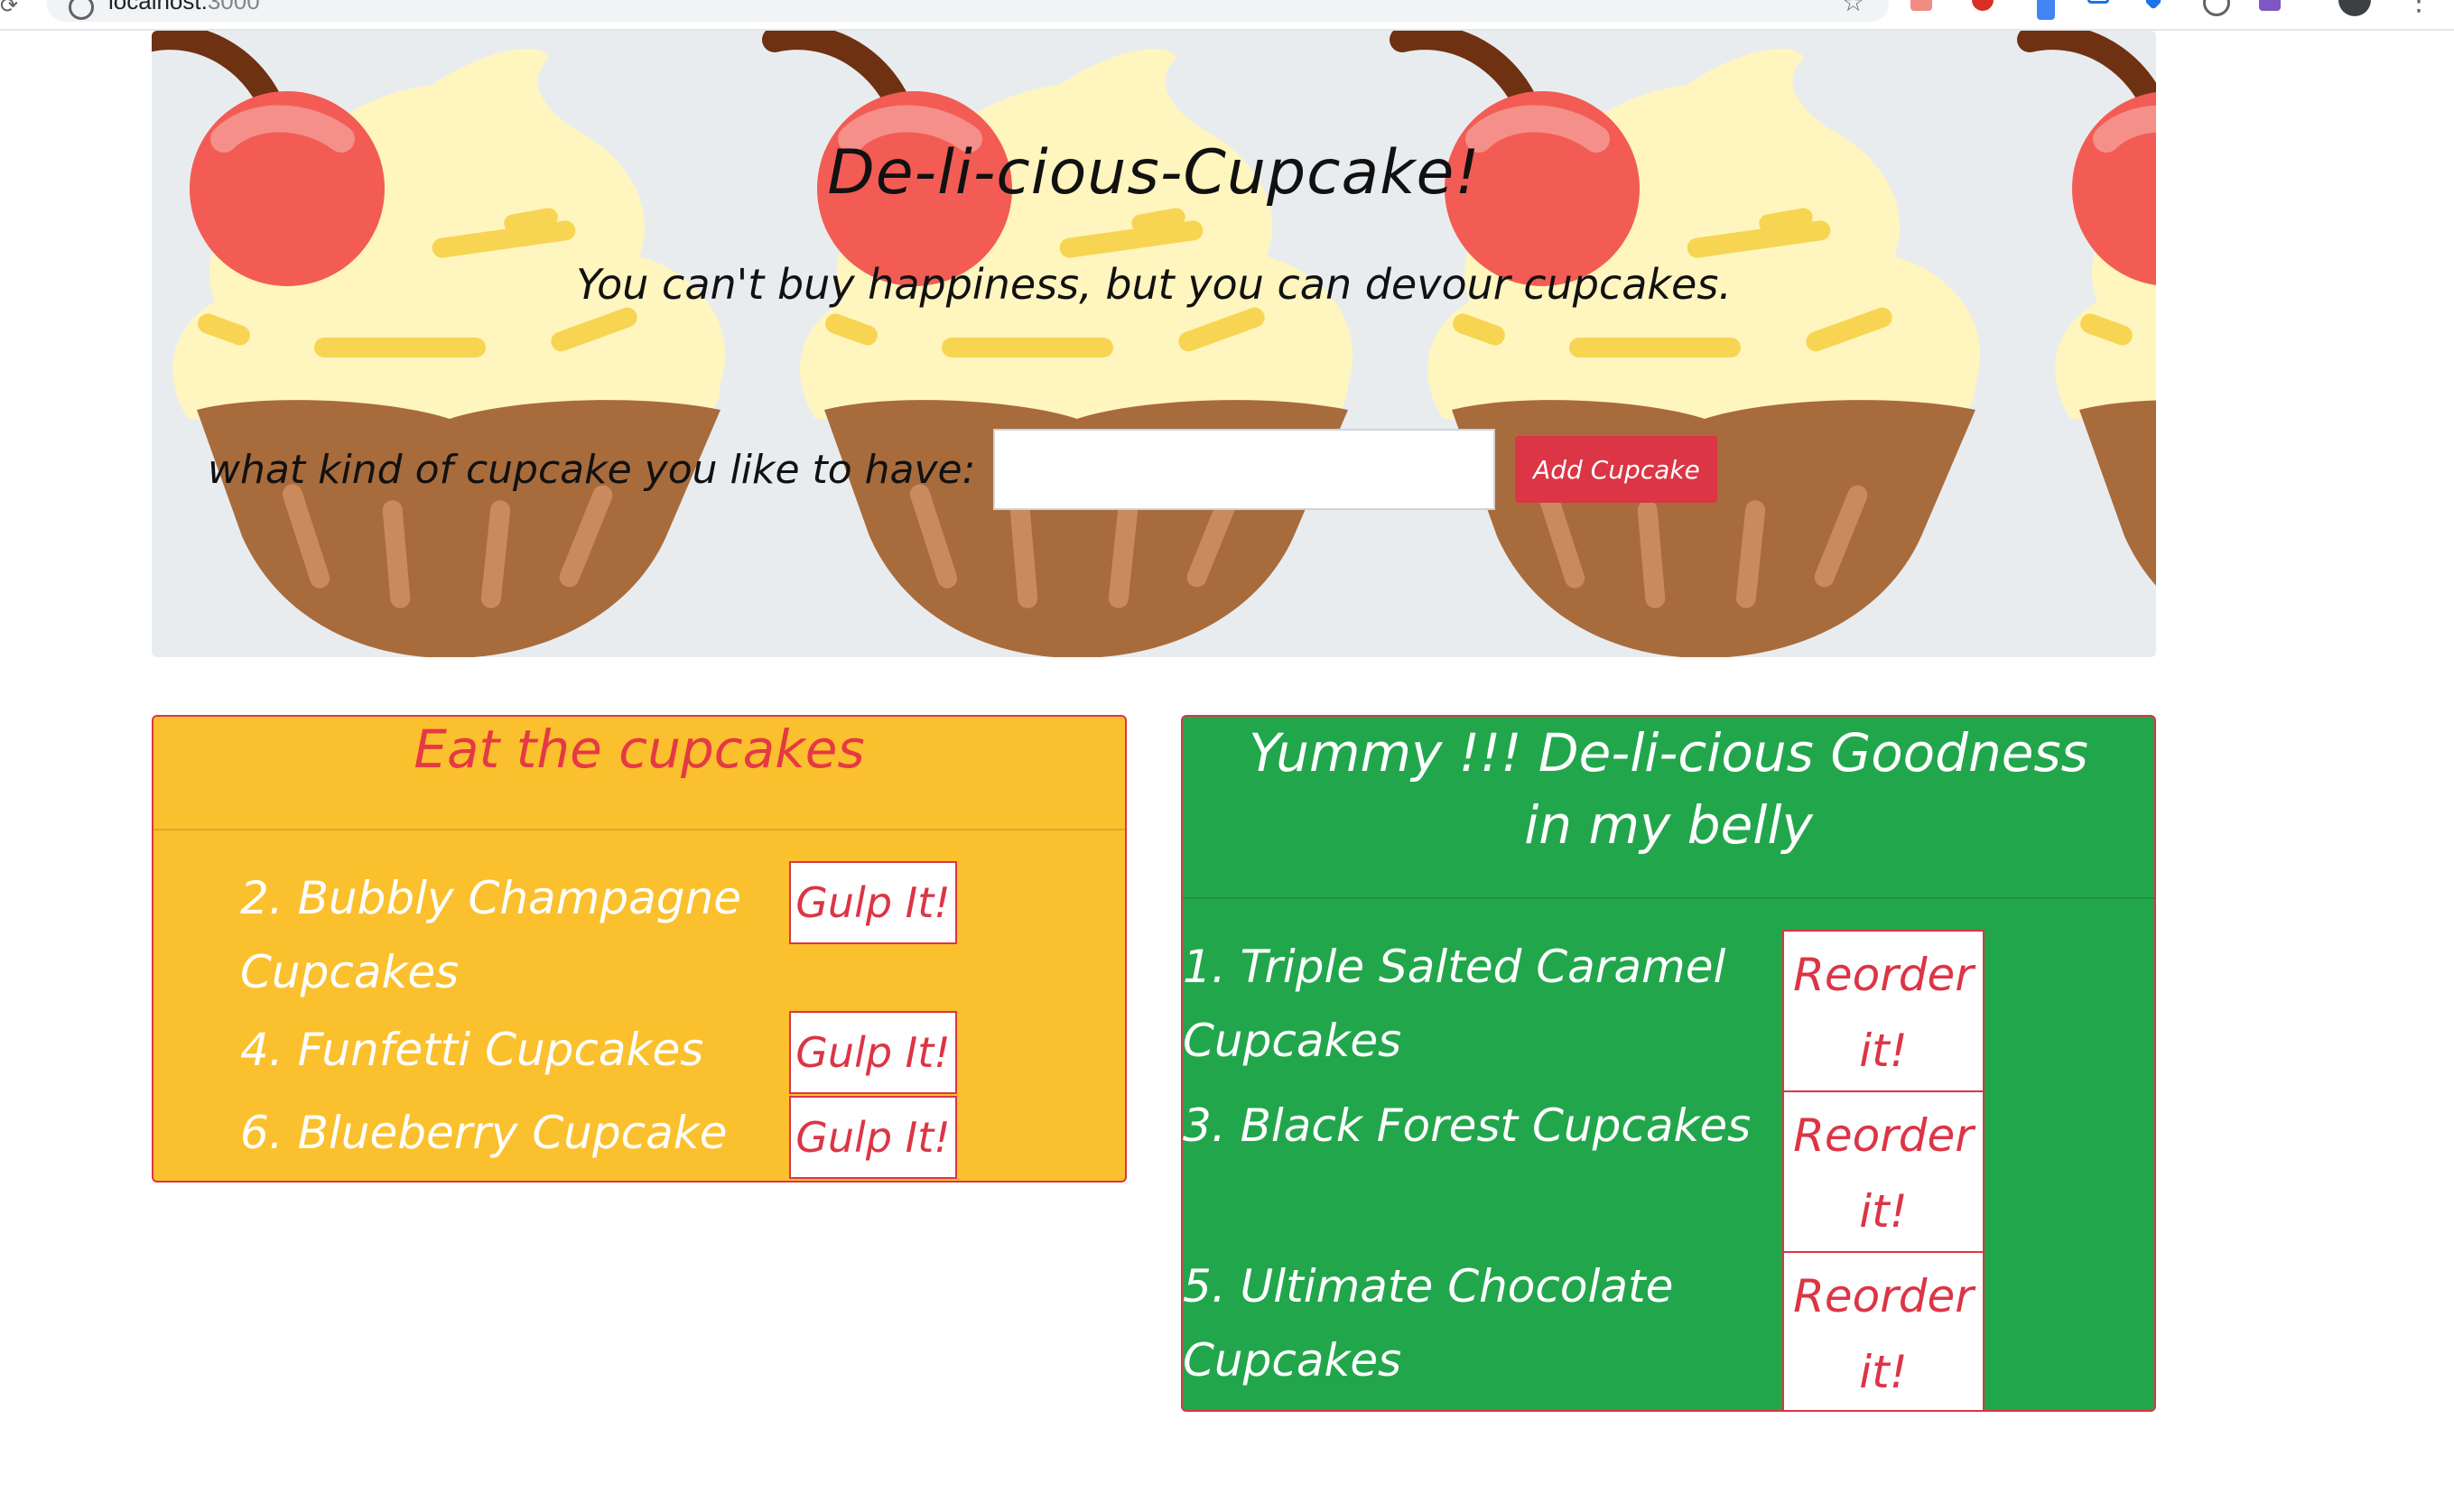 Image resolution: width=2454 pixels, height=1512 pixels. Describe the element at coordinates (2418, 8) in the screenshot. I see `browser-menu-icon: ⋮` at that location.